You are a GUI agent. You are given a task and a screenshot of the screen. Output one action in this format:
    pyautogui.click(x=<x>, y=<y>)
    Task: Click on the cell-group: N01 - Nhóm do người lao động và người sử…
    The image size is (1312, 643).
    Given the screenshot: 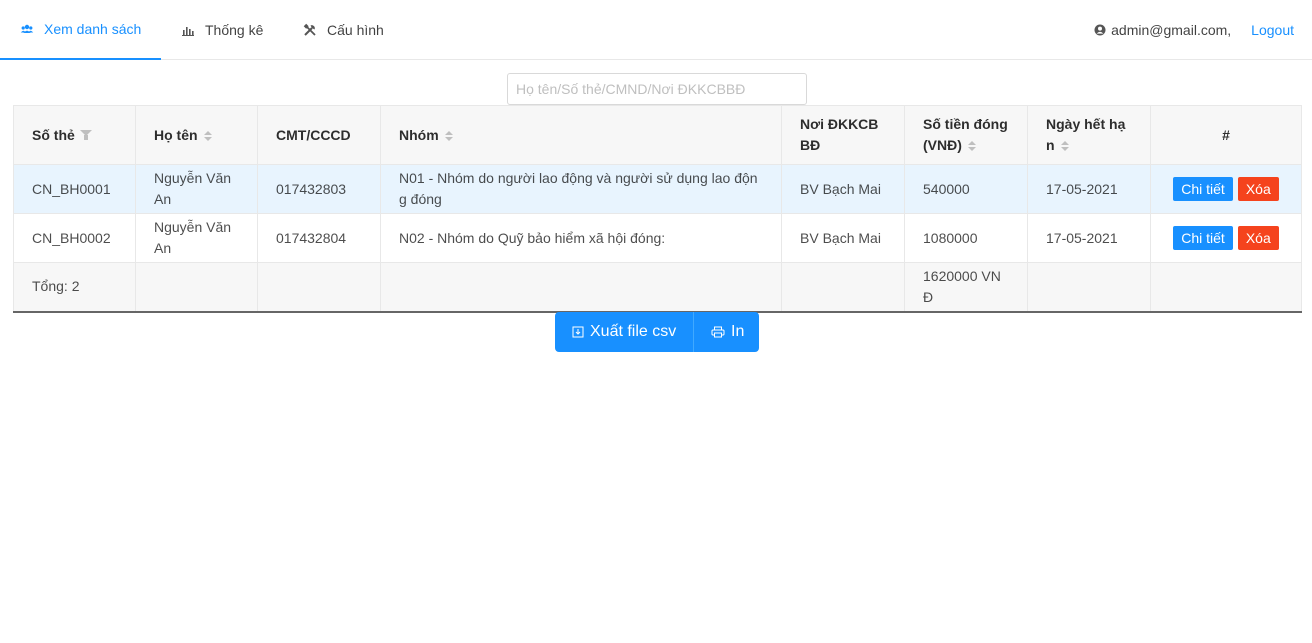 What is the action you would take?
    pyautogui.click(x=581, y=189)
    